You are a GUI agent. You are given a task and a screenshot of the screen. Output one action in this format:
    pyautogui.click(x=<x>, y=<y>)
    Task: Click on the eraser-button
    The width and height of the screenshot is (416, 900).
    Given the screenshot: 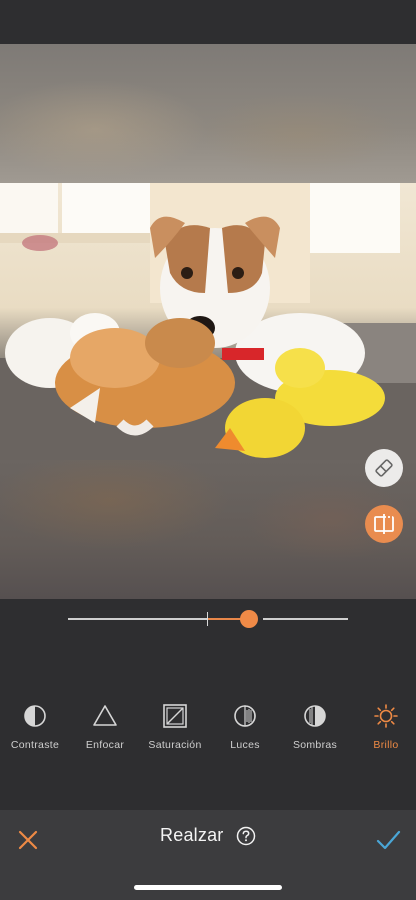 What is the action you would take?
    pyautogui.click(x=384, y=468)
    